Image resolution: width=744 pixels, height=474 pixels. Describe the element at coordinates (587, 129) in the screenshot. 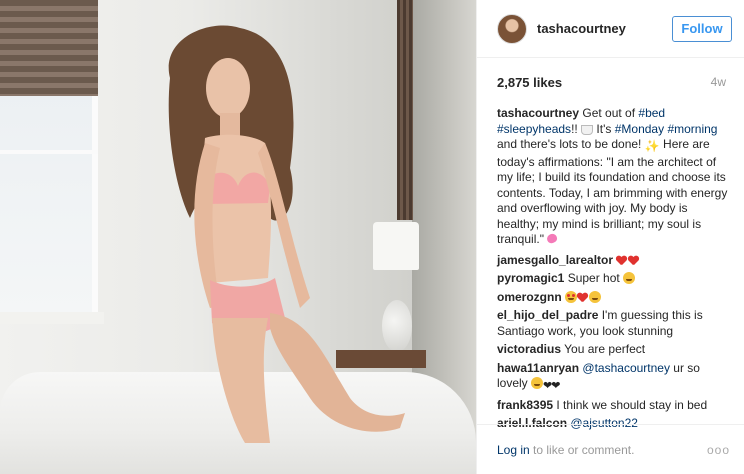

I see `coffee-emoji-icon` at that location.